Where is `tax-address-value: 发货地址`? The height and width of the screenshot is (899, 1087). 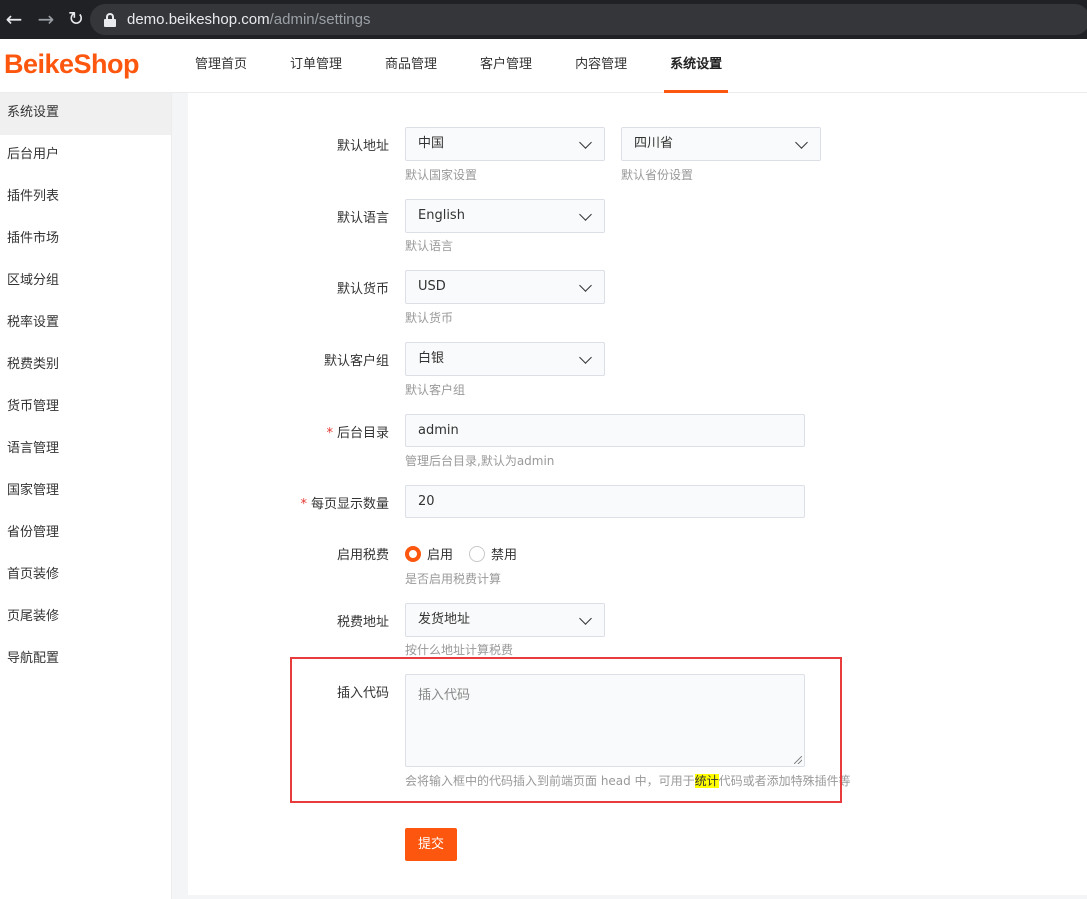
tax-address-value: 发货地址 is located at coordinates (444, 619).